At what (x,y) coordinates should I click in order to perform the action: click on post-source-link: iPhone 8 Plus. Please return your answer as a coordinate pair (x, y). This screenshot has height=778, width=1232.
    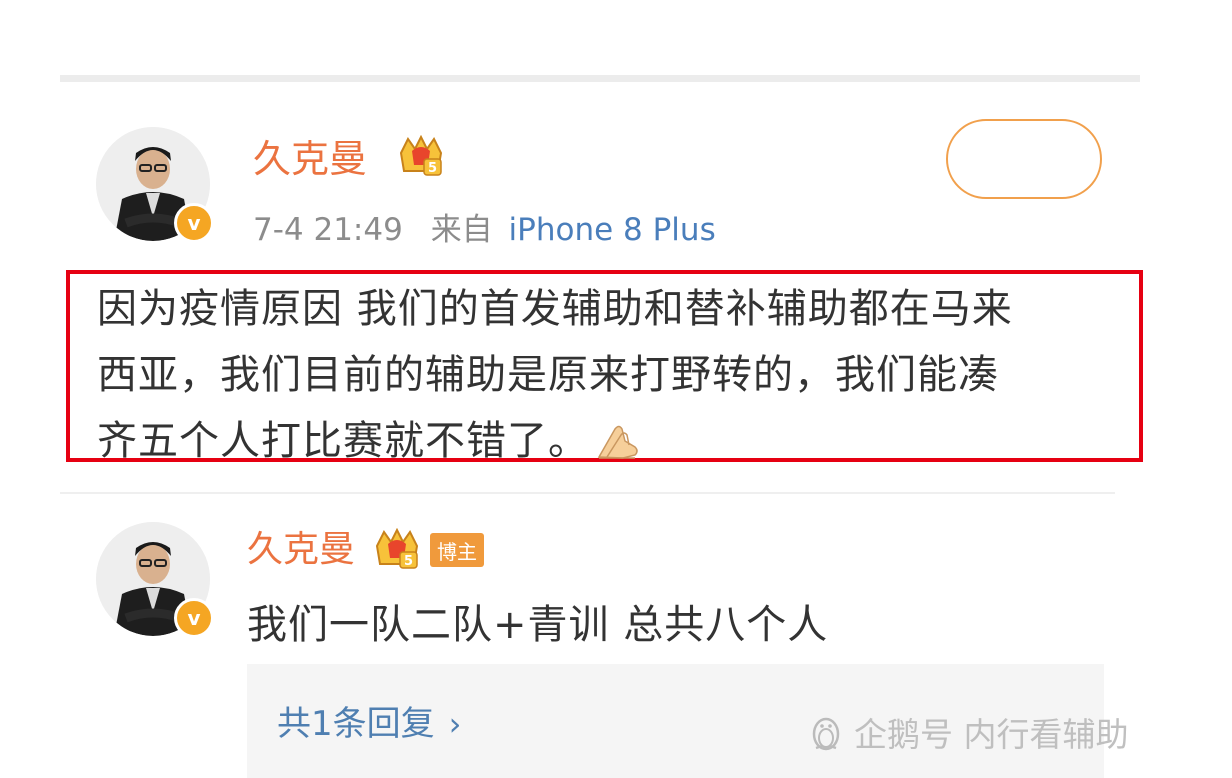
    Looking at the image, I should click on (612, 230).